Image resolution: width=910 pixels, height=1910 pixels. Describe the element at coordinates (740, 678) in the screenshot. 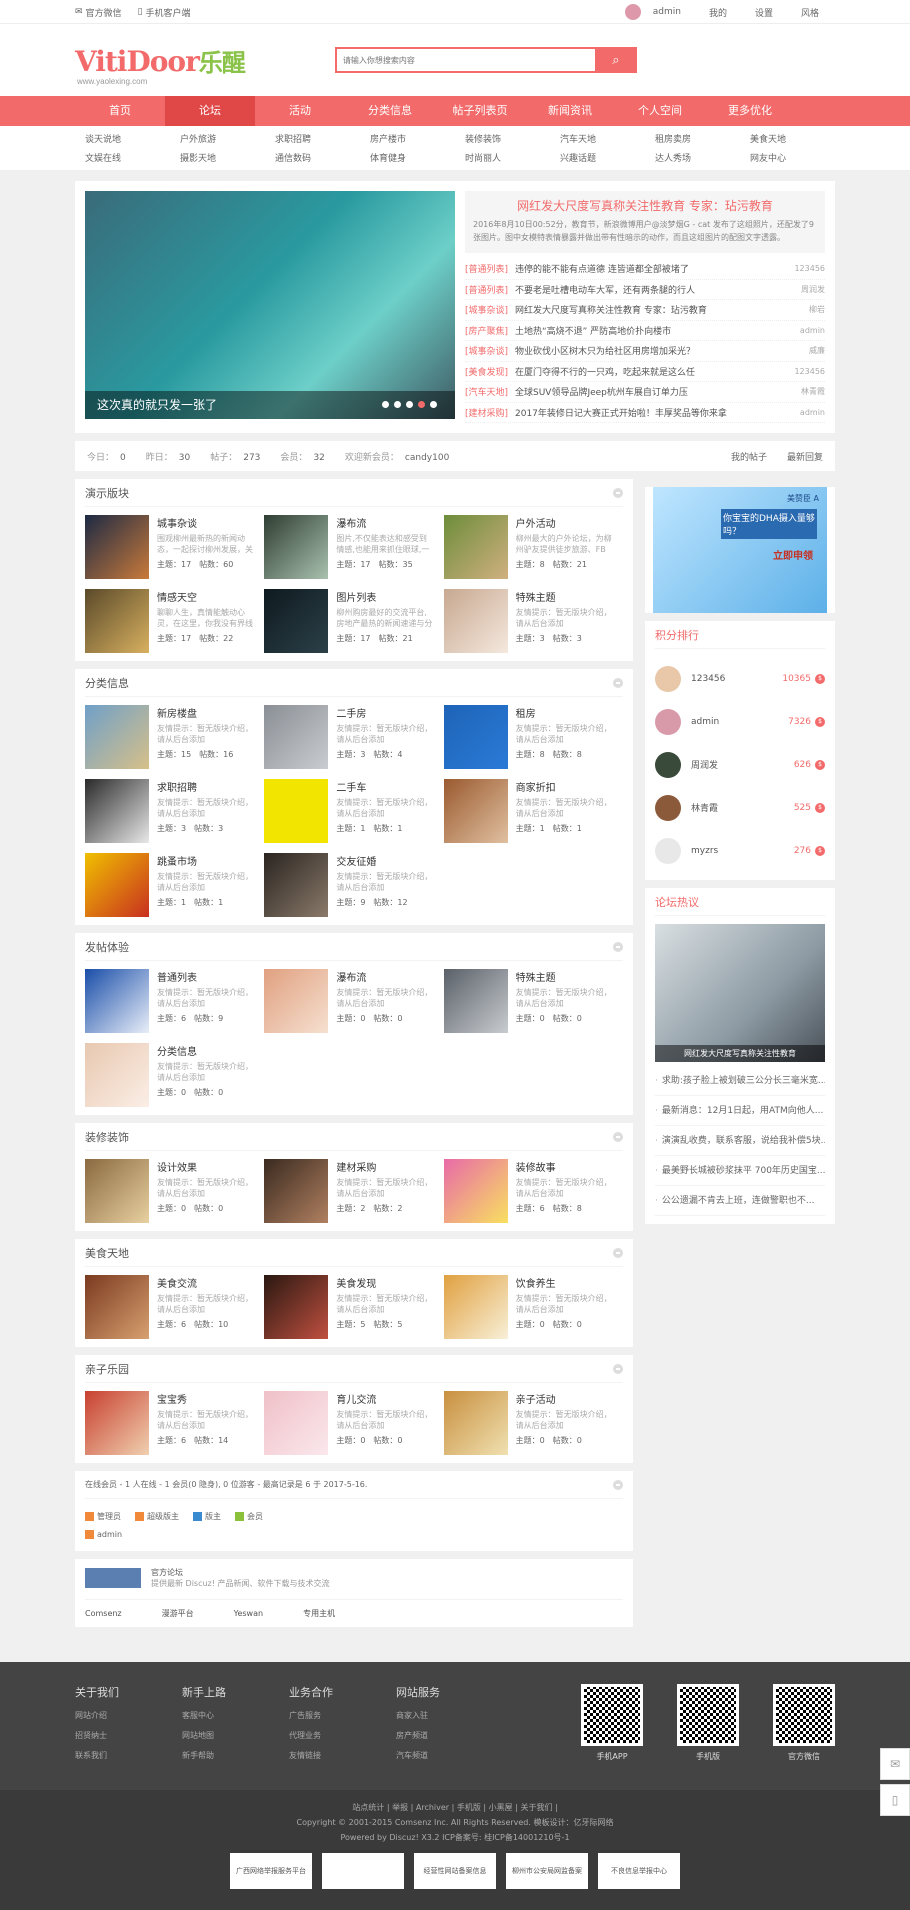

I see `rank-item: 123456 10365 $` at that location.